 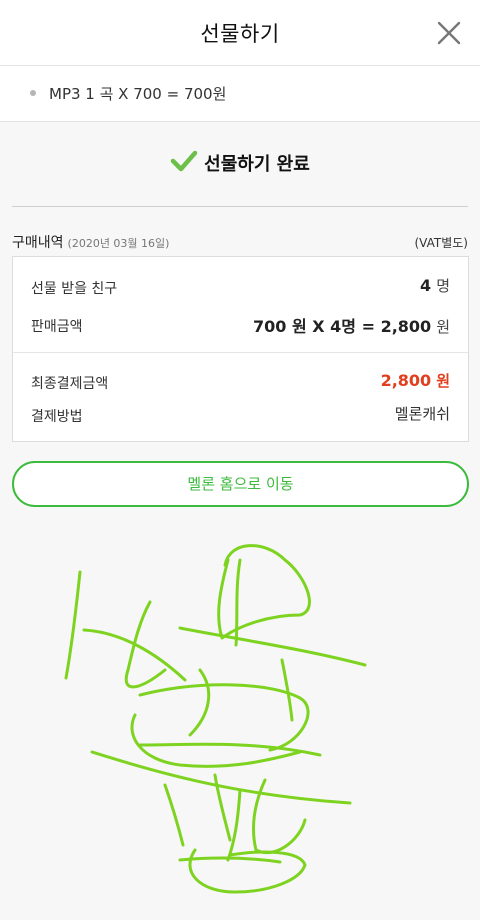 I want to click on payment-method-label: 결제방법, so click(x=57, y=417).